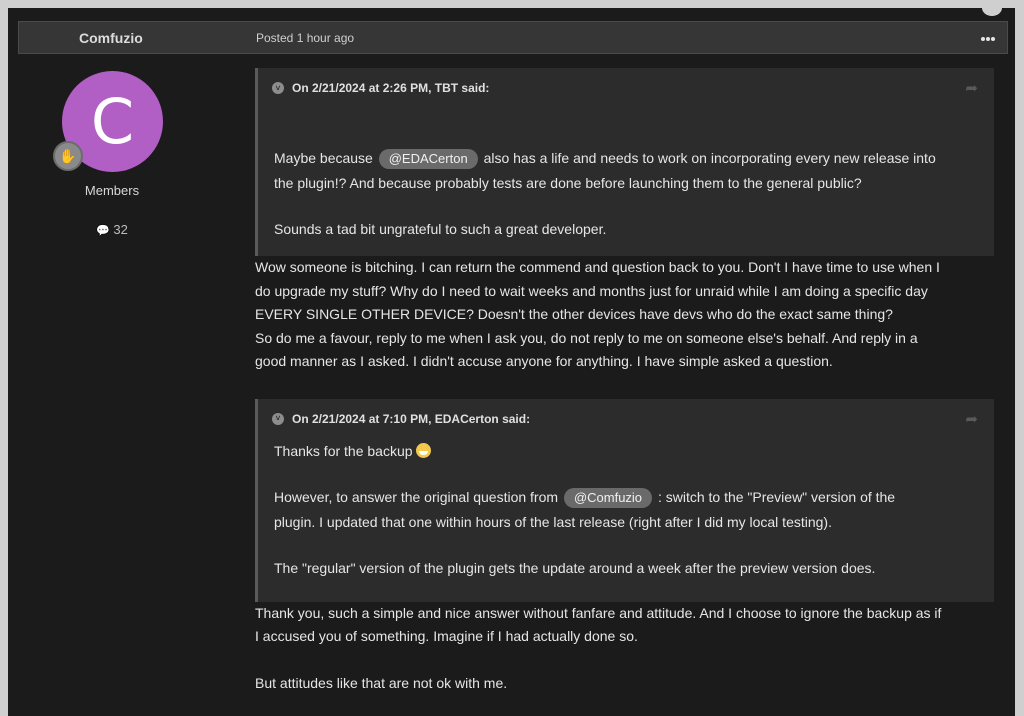  What do you see at coordinates (343, 450) in the screenshot?
I see `quote-text: Thanks for the backup` at bounding box center [343, 450].